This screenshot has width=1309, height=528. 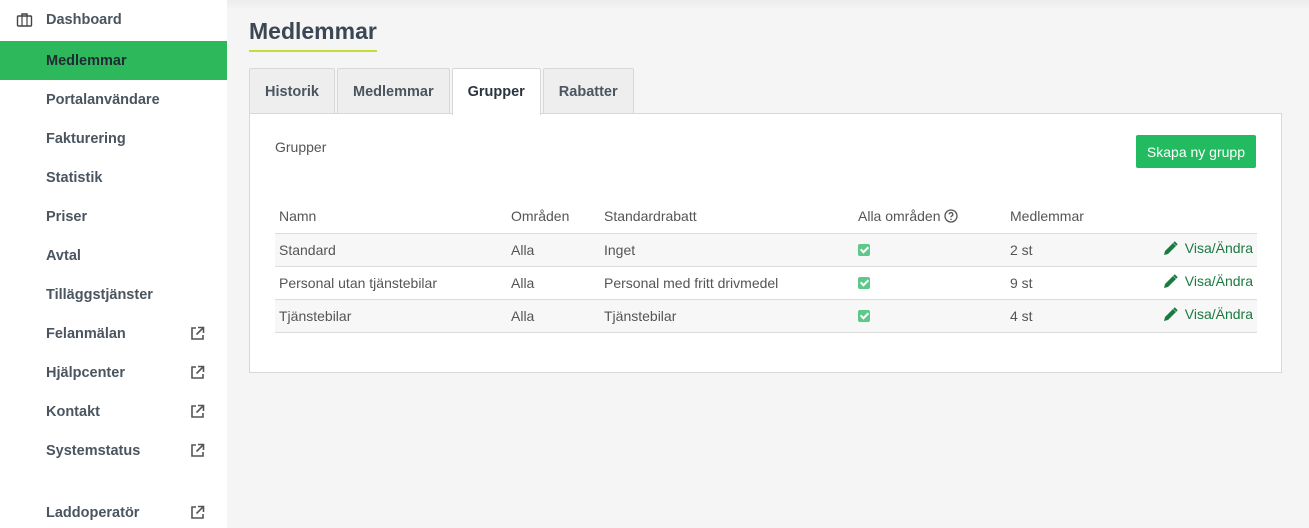 I want to click on sidebar-item-label: Statistik, so click(x=74, y=177).